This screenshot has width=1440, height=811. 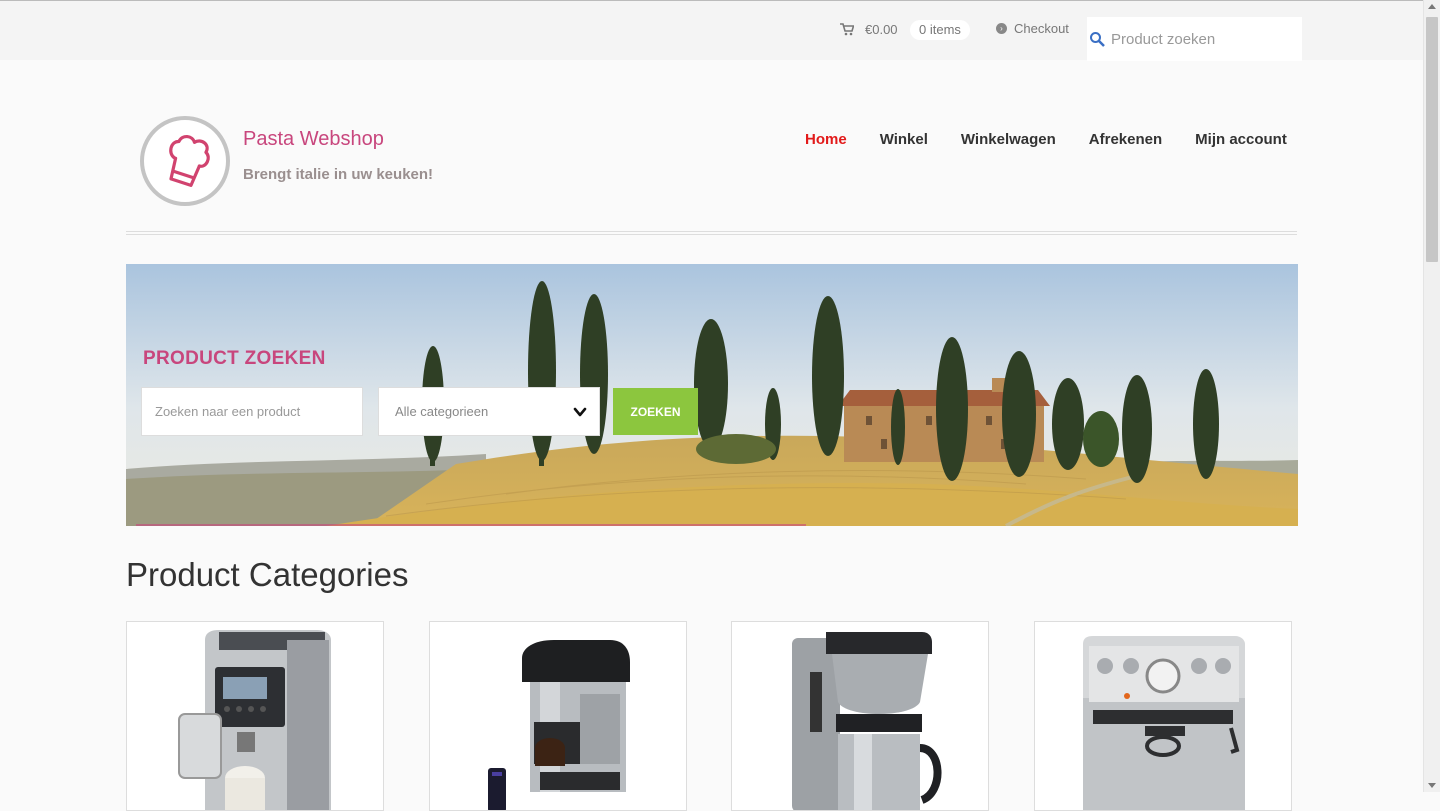 I want to click on nav-item-mijn-account: Mijn account, so click(x=1241, y=139).